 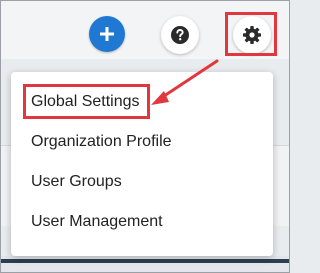 What do you see at coordinates (101, 141) in the screenshot?
I see `menu-item-label: Organization Profile` at bounding box center [101, 141].